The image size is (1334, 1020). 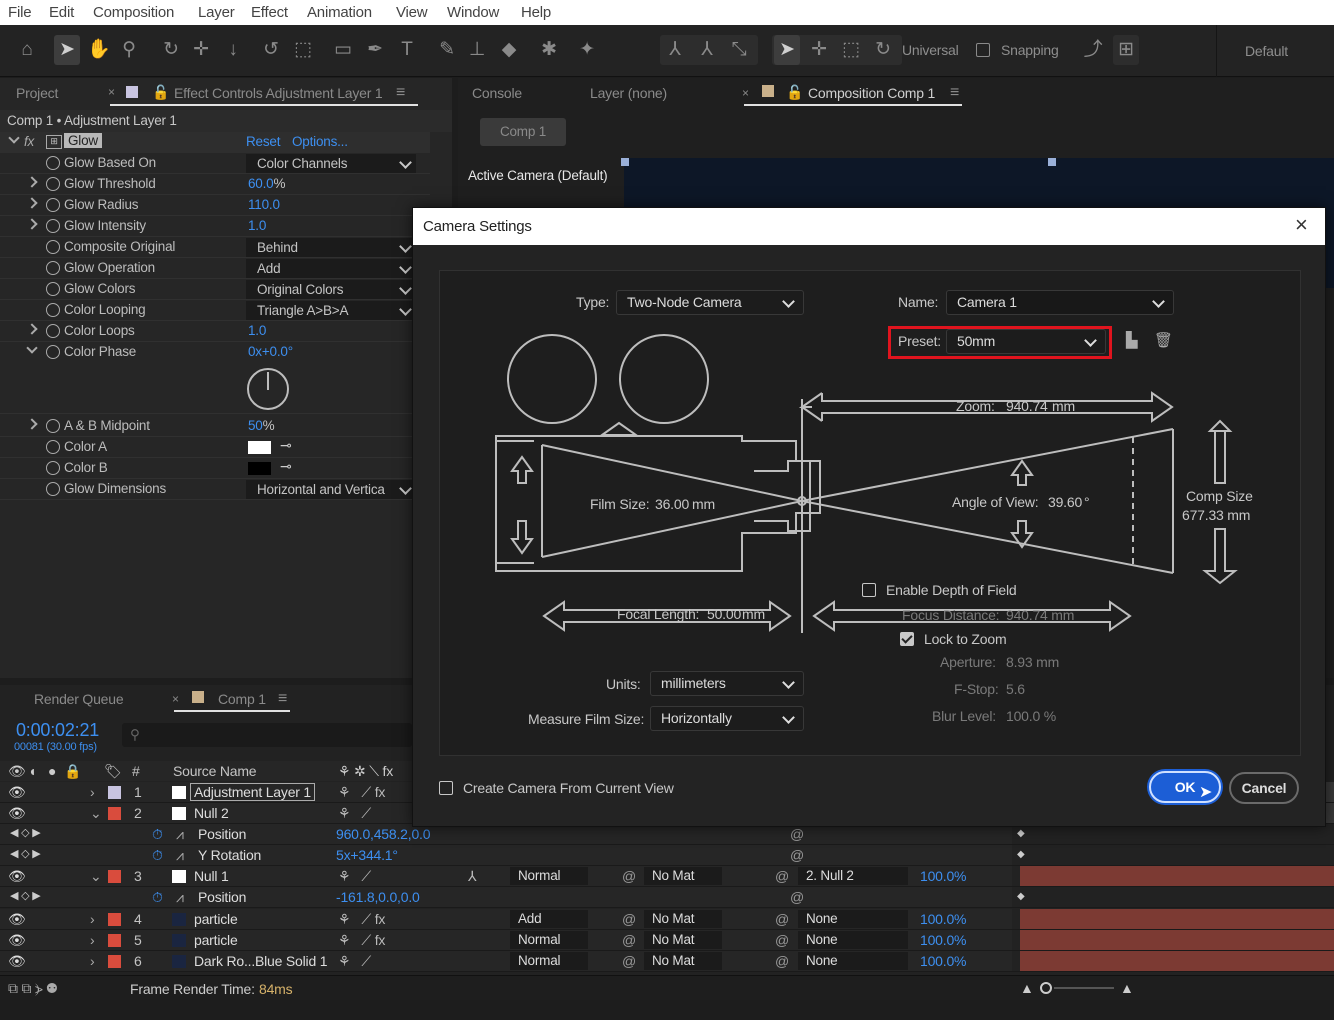 What do you see at coordinates (32, 771) in the screenshot?
I see `audio-icon: ◖` at bounding box center [32, 771].